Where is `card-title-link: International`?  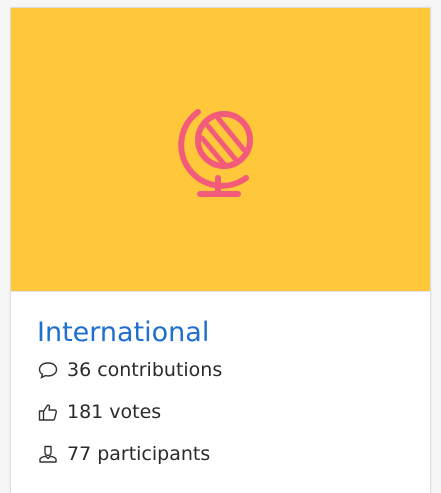
card-title-link: International is located at coordinates (223, 333).